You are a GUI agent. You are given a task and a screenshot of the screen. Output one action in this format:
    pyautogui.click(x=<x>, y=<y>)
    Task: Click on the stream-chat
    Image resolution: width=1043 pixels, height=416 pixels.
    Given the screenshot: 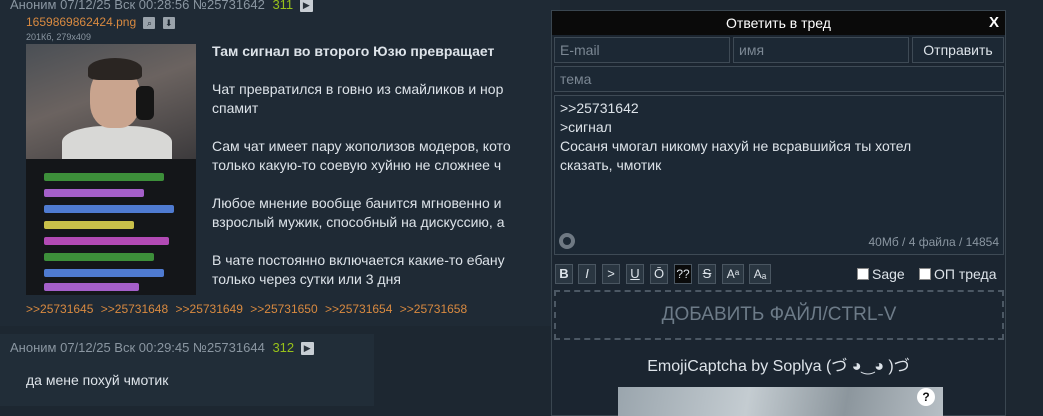 What is the action you would take?
    pyautogui.click(x=111, y=227)
    